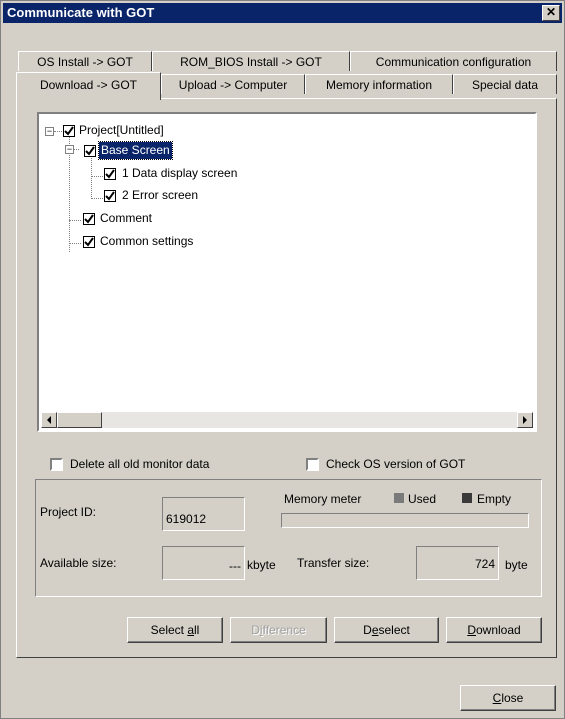 This screenshot has height=719, width=565. What do you see at coordinates (78, 563) in the screenshot?
I see `available-size-label: Available size:` at bounding box center [78, 563].